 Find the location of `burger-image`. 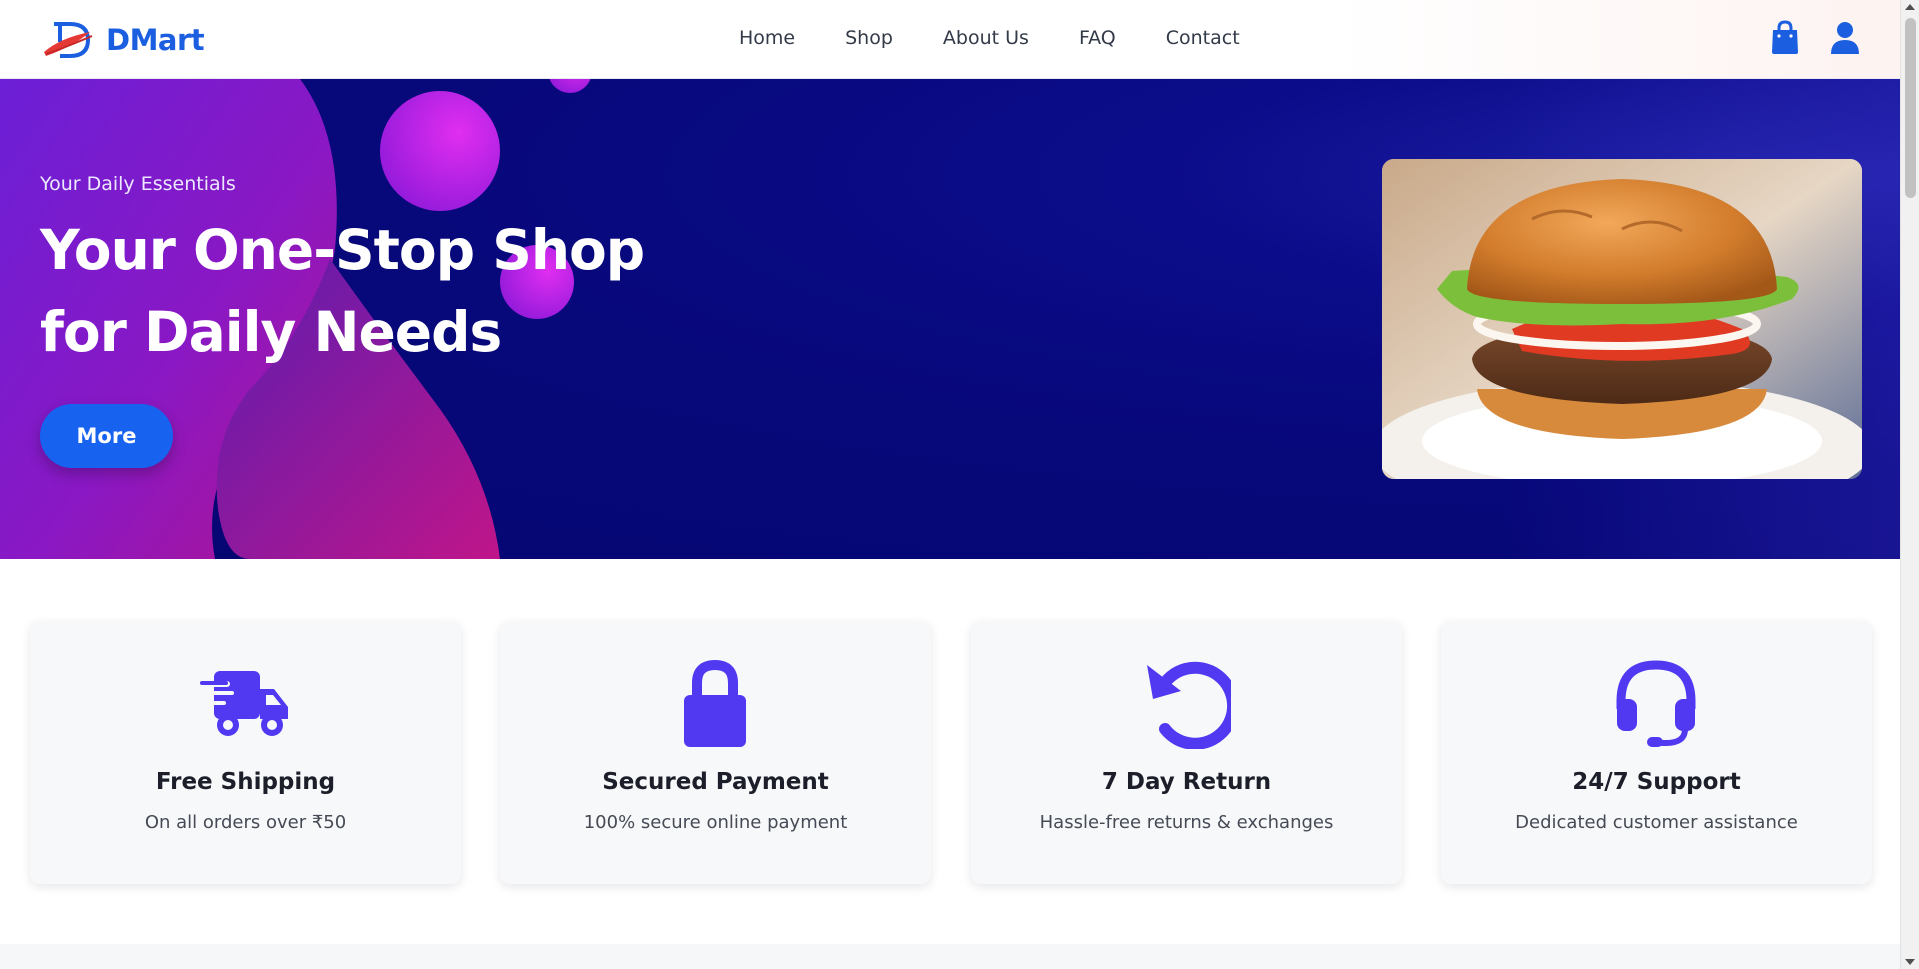

burger-image is located at coordinates (1622, 319).